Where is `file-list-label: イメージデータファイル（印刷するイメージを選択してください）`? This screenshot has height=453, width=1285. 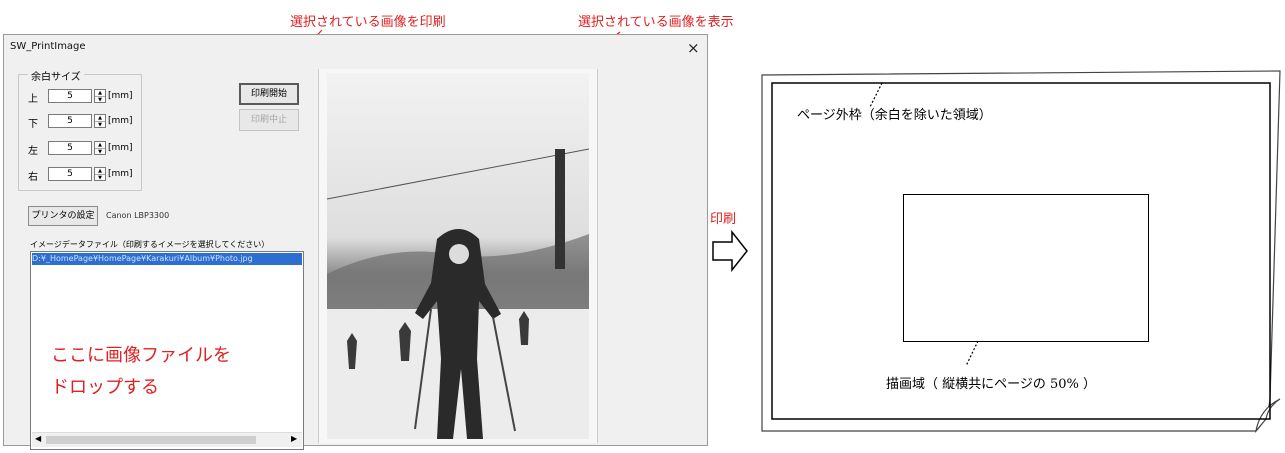 file-list-label: イメージデータファイル（印刷するイメージを選択してください） is located at coordinates (150, 244).